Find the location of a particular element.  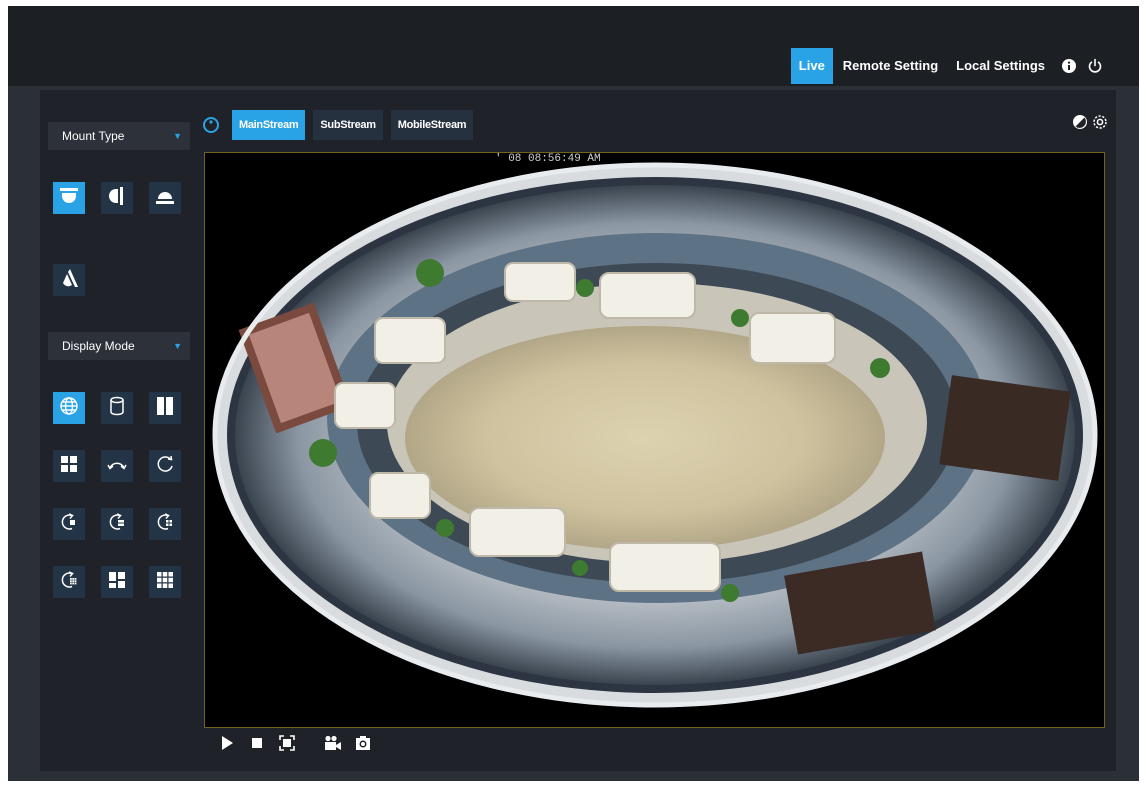

grid-9-icon is located at coordinates (165, 582).